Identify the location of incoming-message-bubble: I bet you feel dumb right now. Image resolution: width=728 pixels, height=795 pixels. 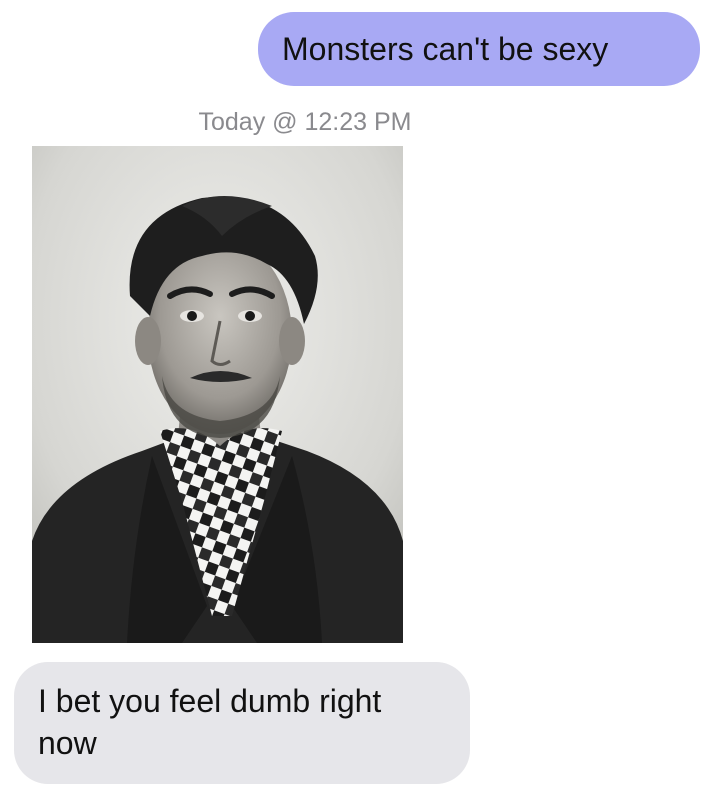
(242, 723).